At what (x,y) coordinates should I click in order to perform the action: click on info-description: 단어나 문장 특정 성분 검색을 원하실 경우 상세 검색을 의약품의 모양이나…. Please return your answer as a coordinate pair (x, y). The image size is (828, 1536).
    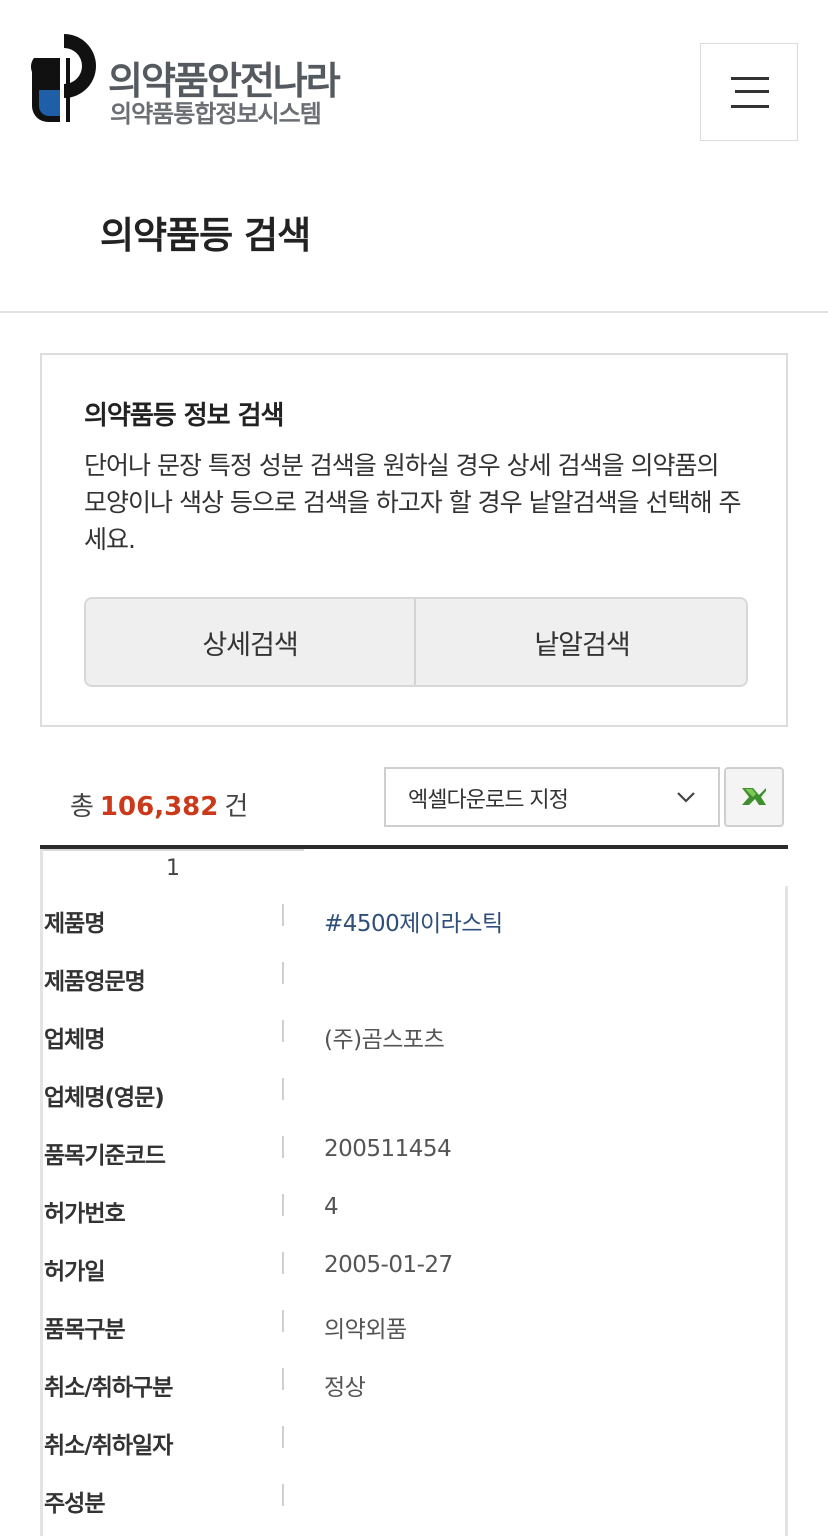
    Looking at the image, I should click on (413, 502).